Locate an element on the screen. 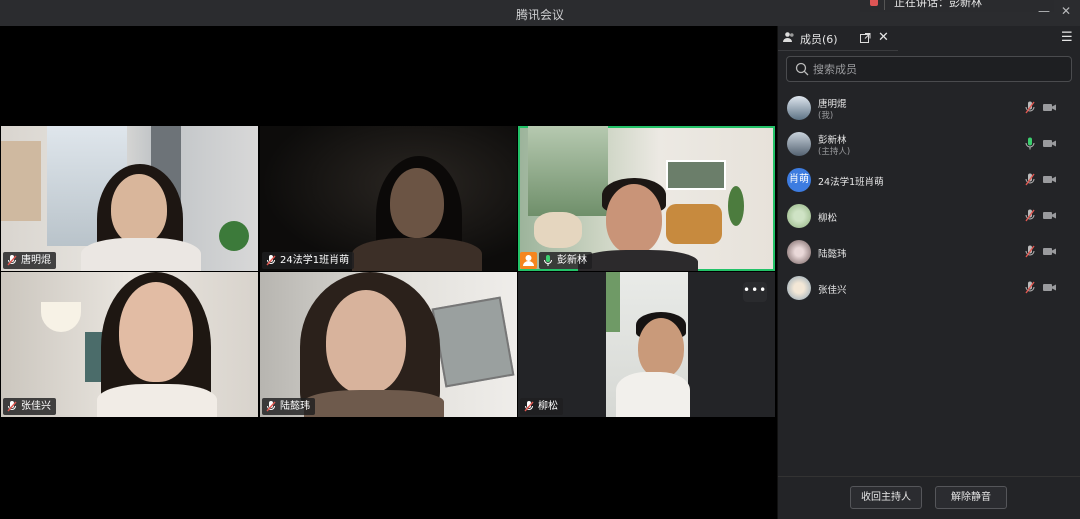 Image resolution: width=1080 pixels, height=519 pixels. video-tile-1: 唐明焜 is located at coordinates (129, 198).